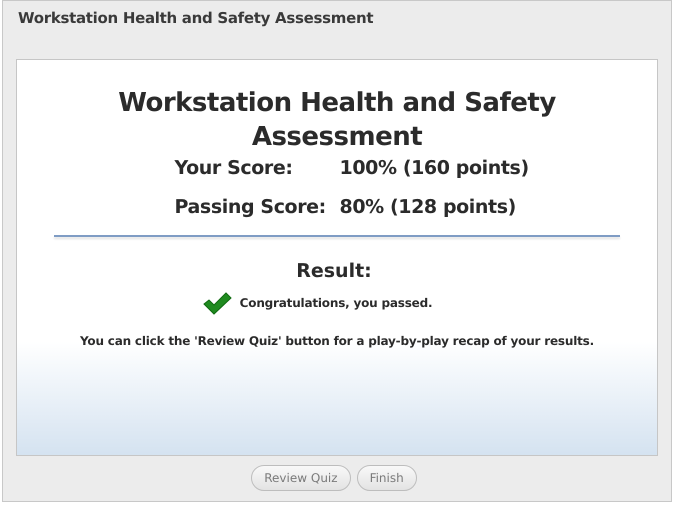  Describe the element at coordinates (435, 168) in the screenshot. I see `score-value: 100% (160 points)` at that location.